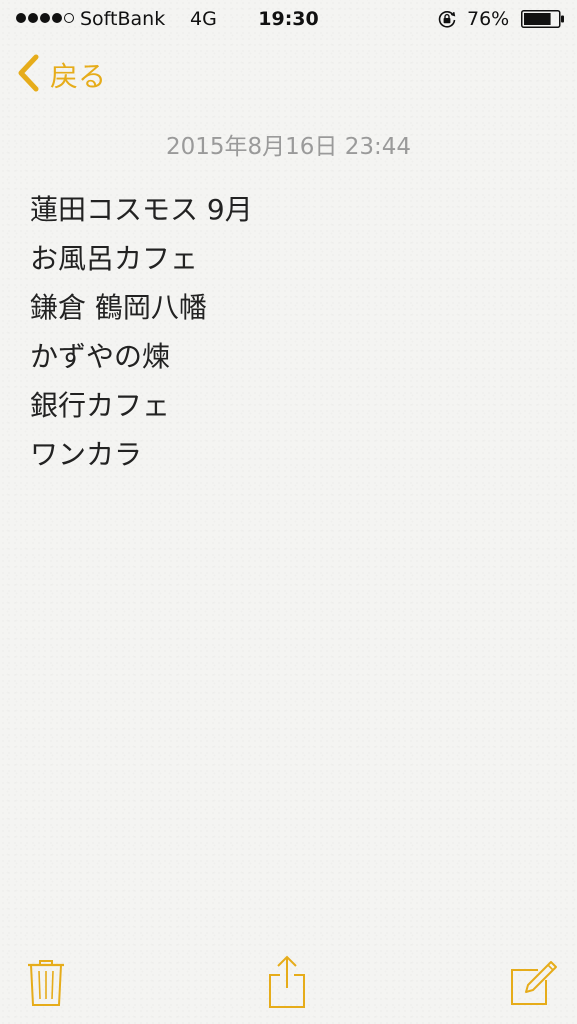 The image size is (577, 1024). I want to click on trash-icon, so click(46, 983).